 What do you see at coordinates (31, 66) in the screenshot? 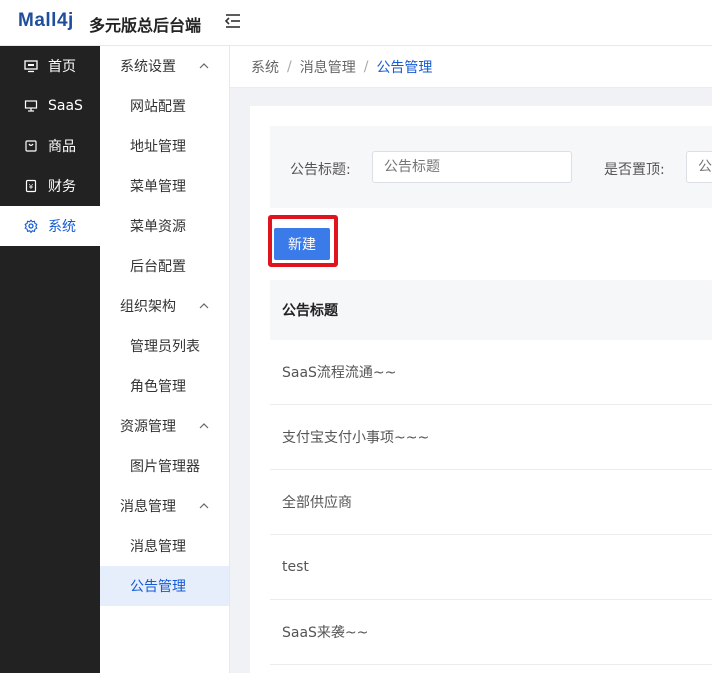
I see `monitor-icon` at bounding box center [31, 66].